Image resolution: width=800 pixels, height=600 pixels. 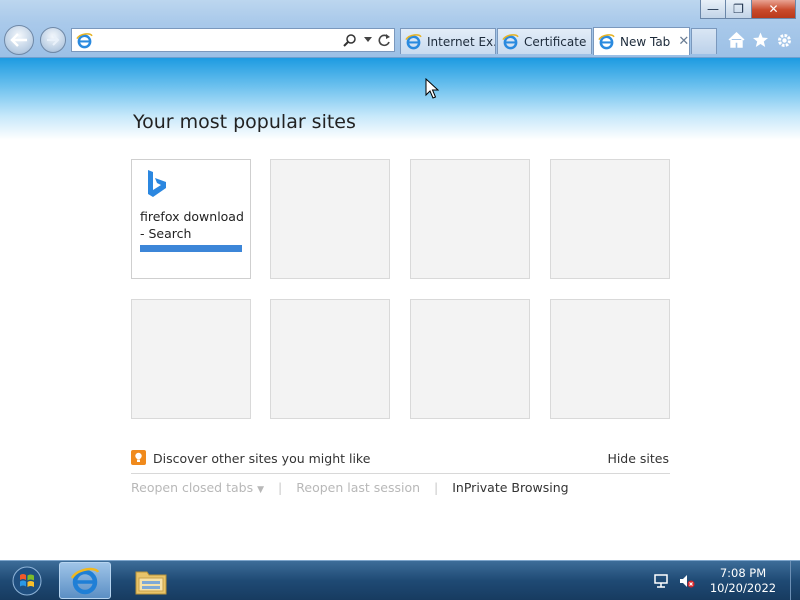 What do you see at coordinates (216, 40) in the screenshot?
I see `address-input` at bounding box center [216, 40].